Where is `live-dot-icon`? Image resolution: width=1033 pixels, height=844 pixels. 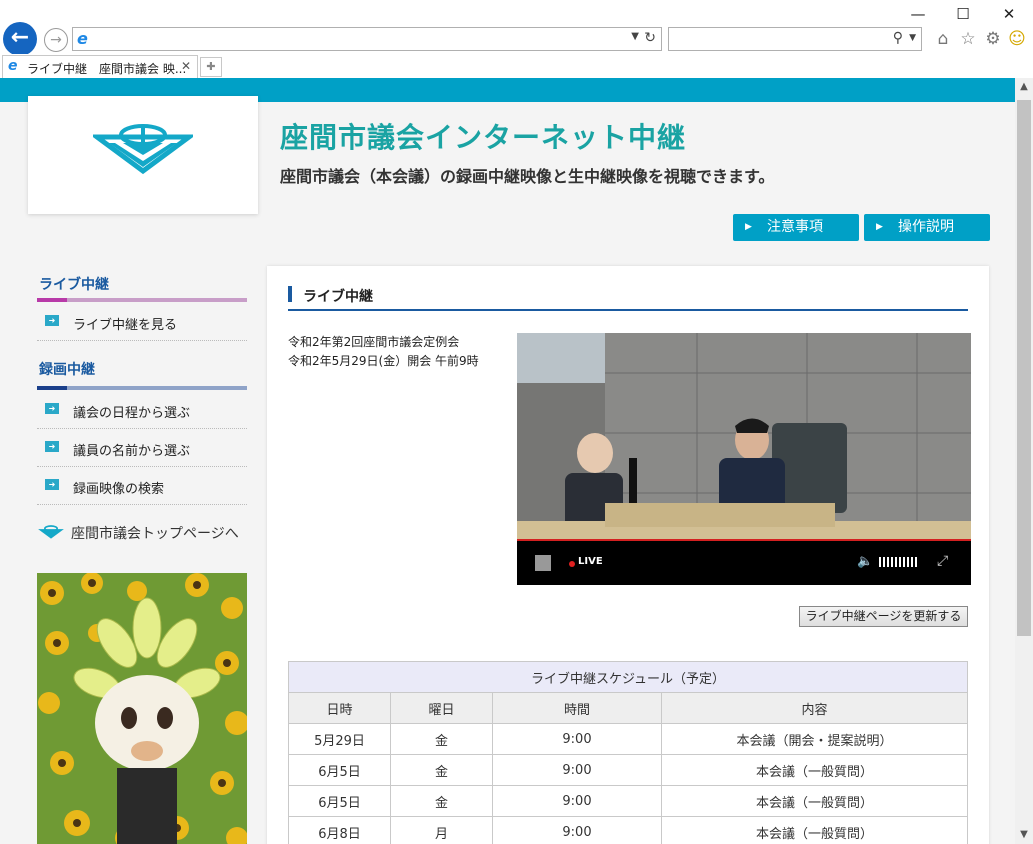 live-dot-icon is located at coordinates (572, 564).